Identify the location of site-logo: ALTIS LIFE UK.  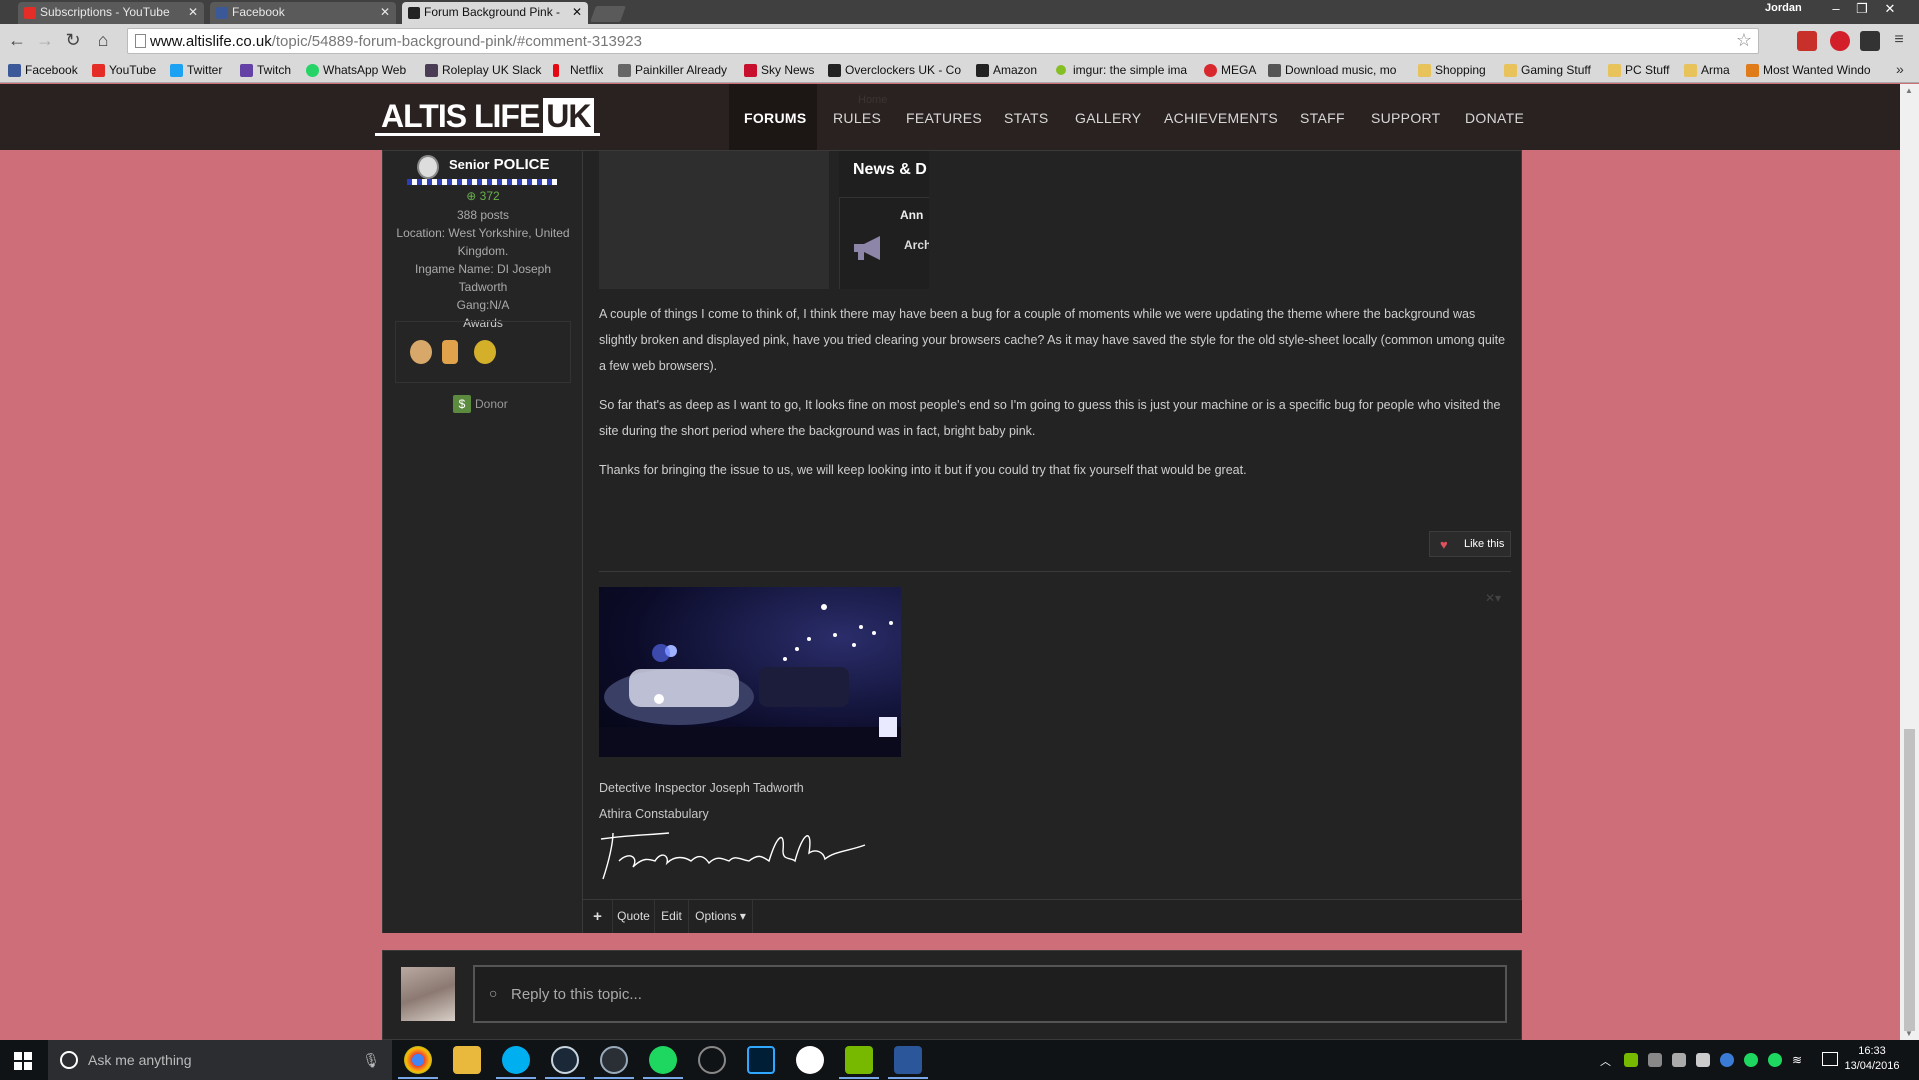
(487, 116).